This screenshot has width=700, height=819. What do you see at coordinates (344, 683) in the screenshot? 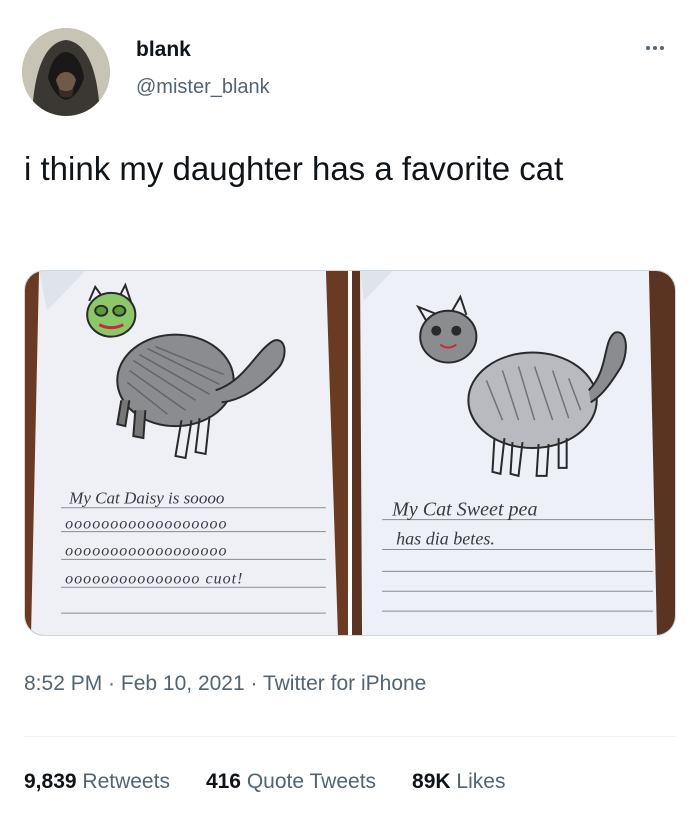
I see `tweet-source-link: Twitter for iPhone` at bounding box center [344, 683].